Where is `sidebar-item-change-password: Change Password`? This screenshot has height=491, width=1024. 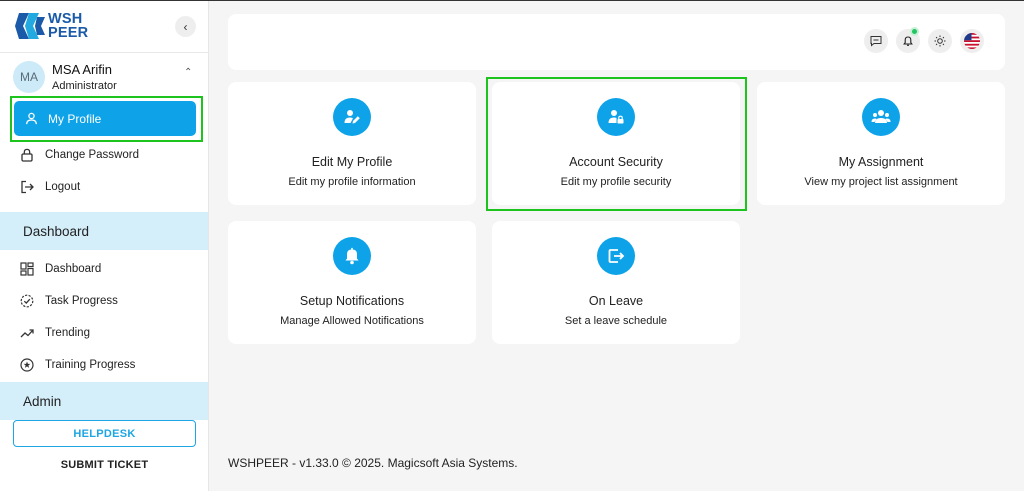
sidebar-item-change-password: Change Password is located at coordinates (105, 155).